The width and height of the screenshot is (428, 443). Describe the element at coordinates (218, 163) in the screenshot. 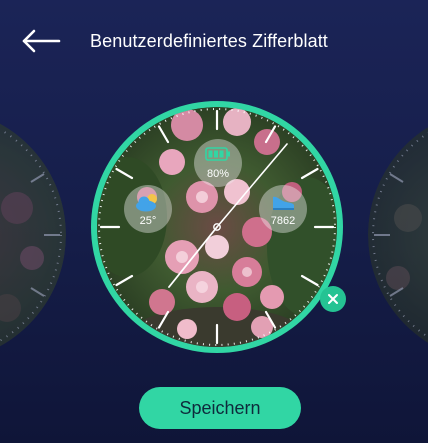

I see `battery-complication: 80%` at that location.